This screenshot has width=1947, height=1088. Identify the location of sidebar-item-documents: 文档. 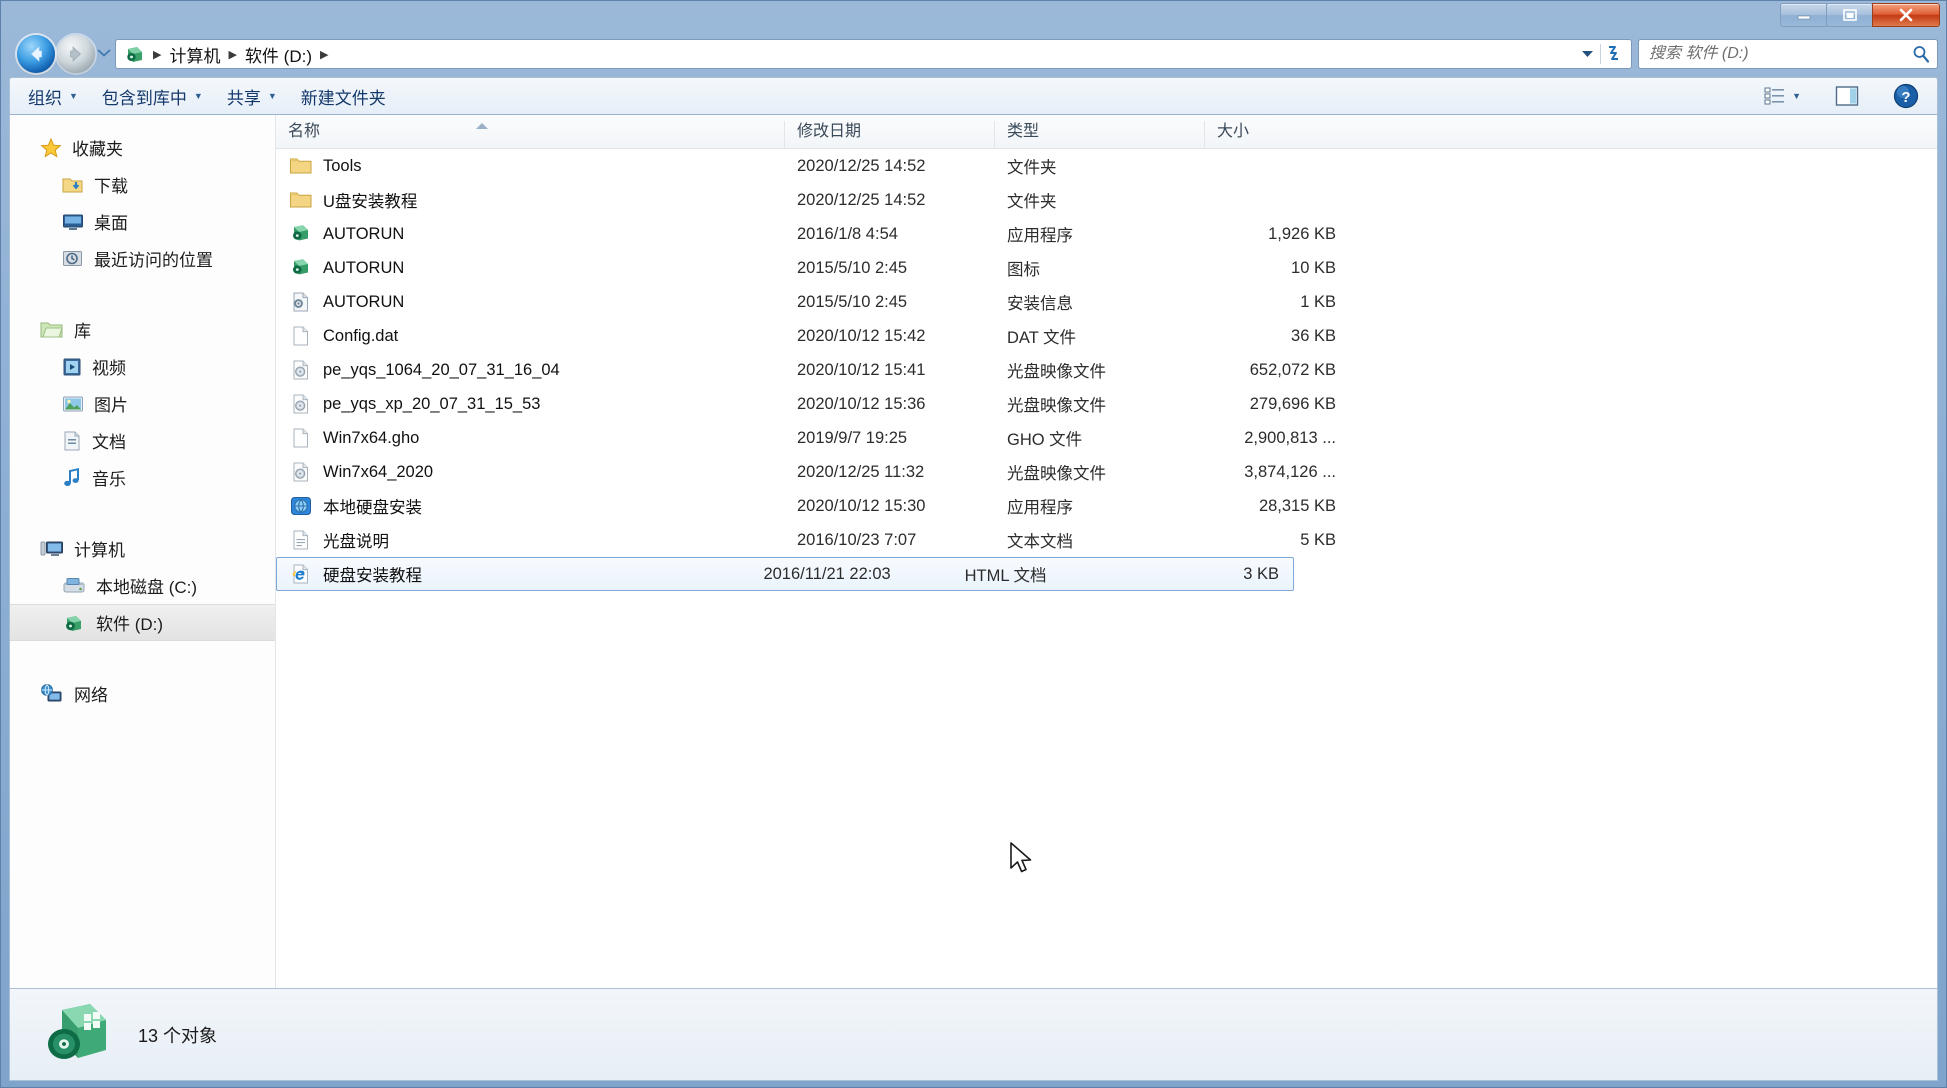
(142, 440).